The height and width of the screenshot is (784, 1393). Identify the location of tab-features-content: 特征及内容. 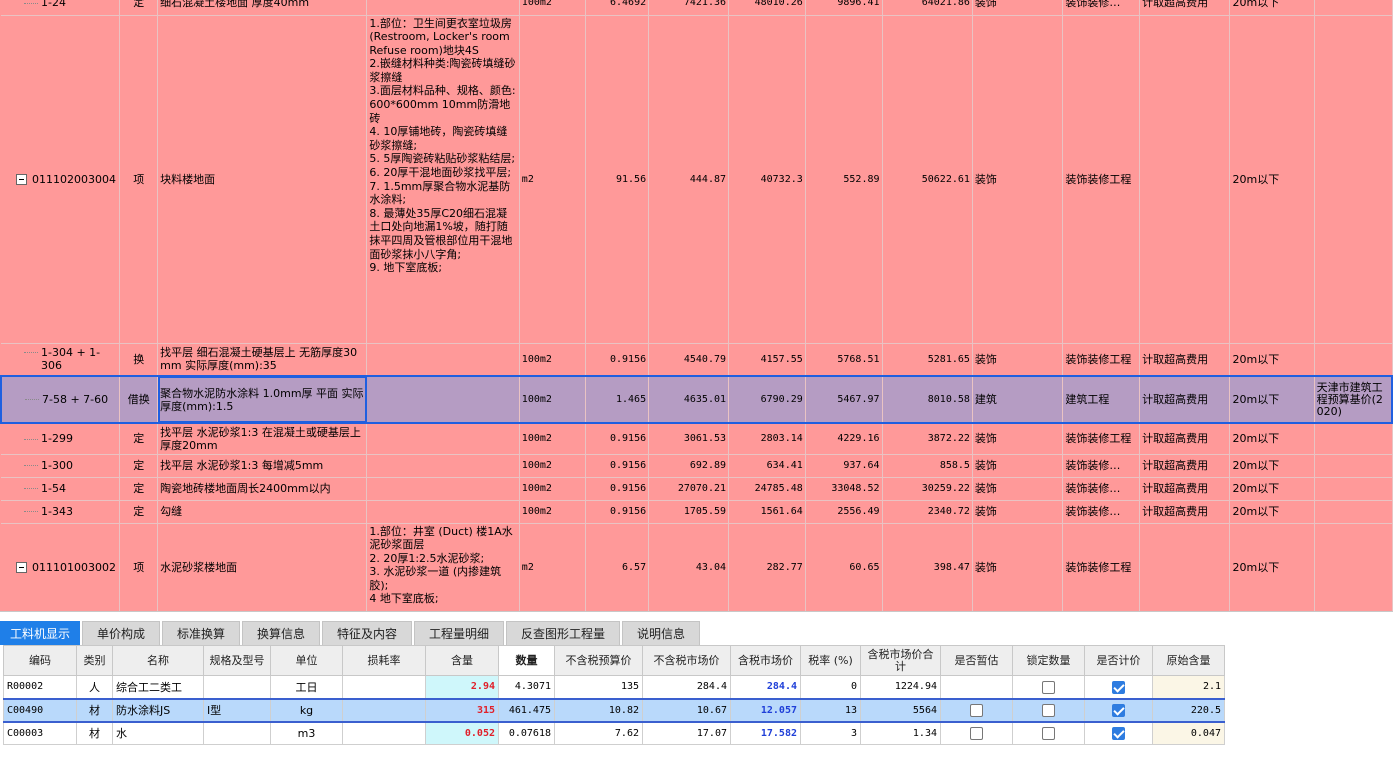
(367, 633).